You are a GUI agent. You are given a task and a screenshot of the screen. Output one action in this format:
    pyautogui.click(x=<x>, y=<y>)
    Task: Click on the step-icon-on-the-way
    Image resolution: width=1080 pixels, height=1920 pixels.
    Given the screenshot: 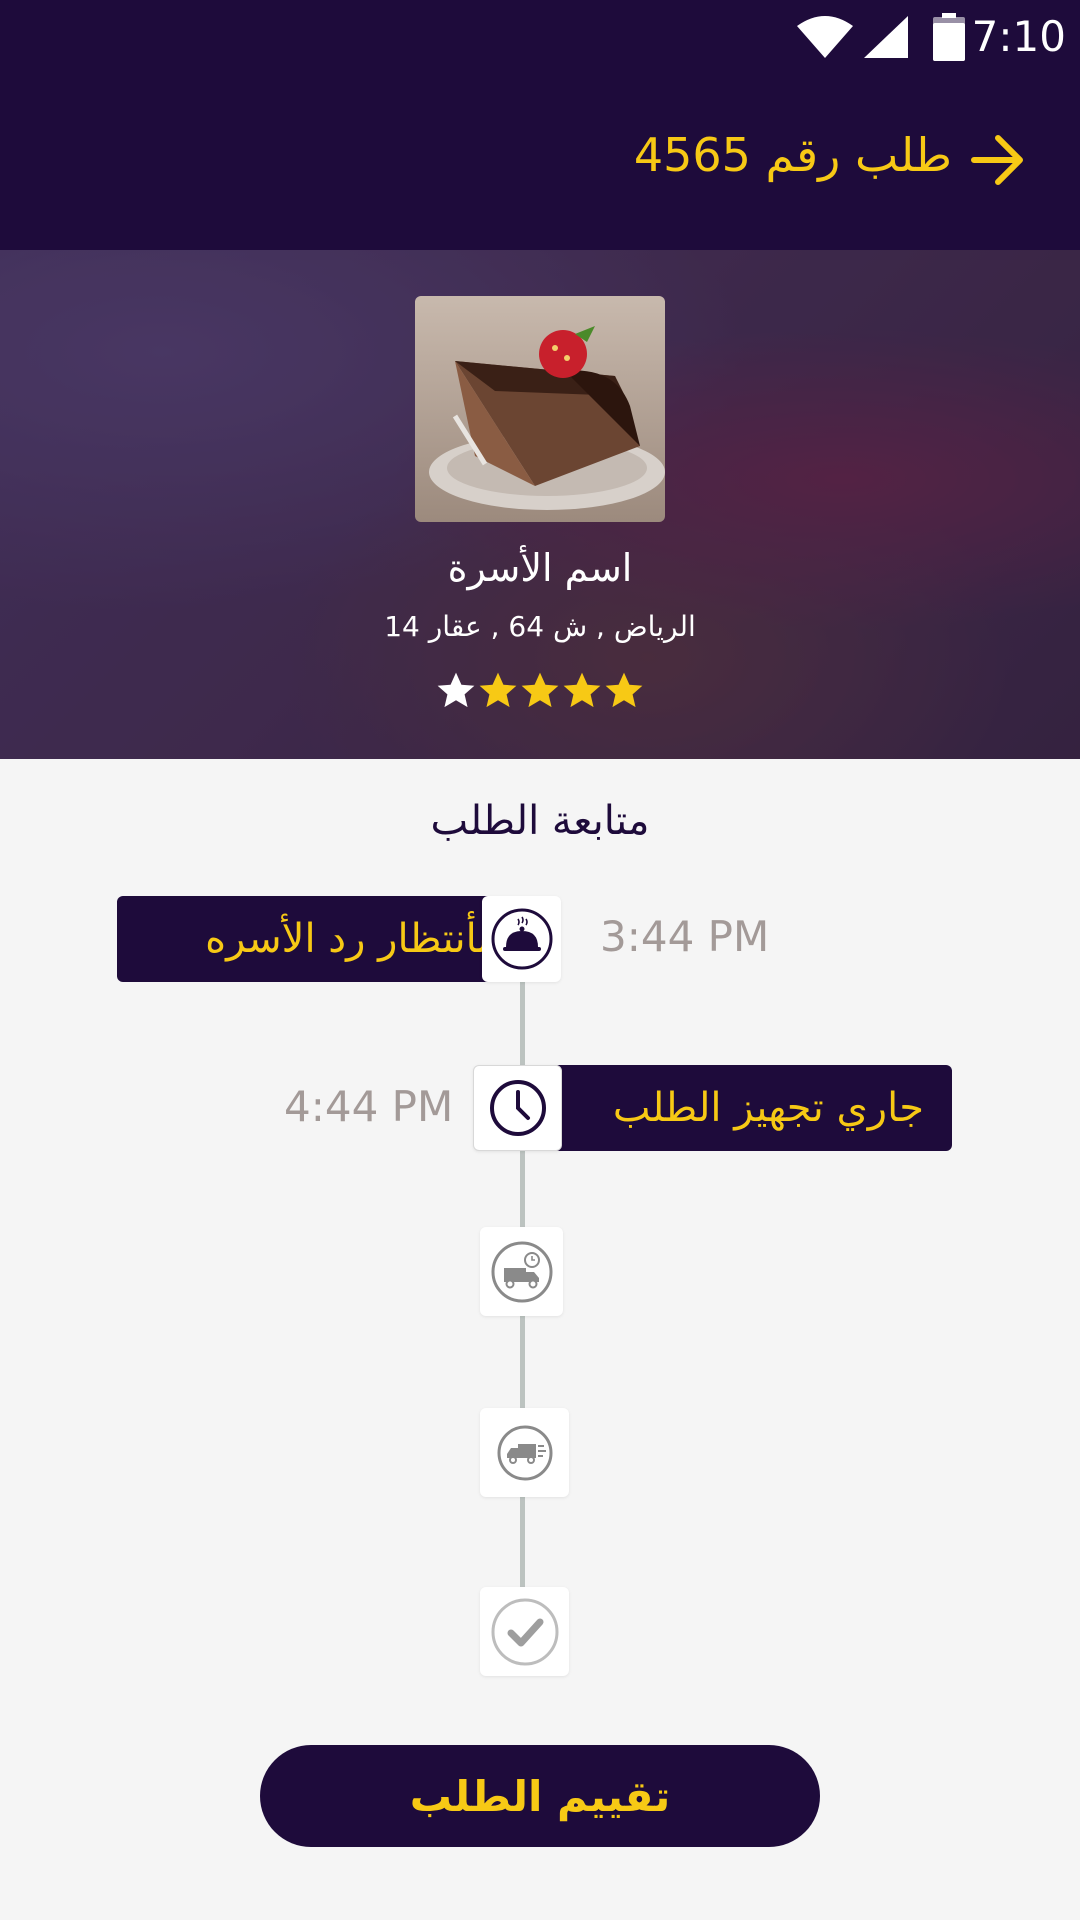 What is the action you would take?
    pyautogui.click(x=524, y=1452)
    